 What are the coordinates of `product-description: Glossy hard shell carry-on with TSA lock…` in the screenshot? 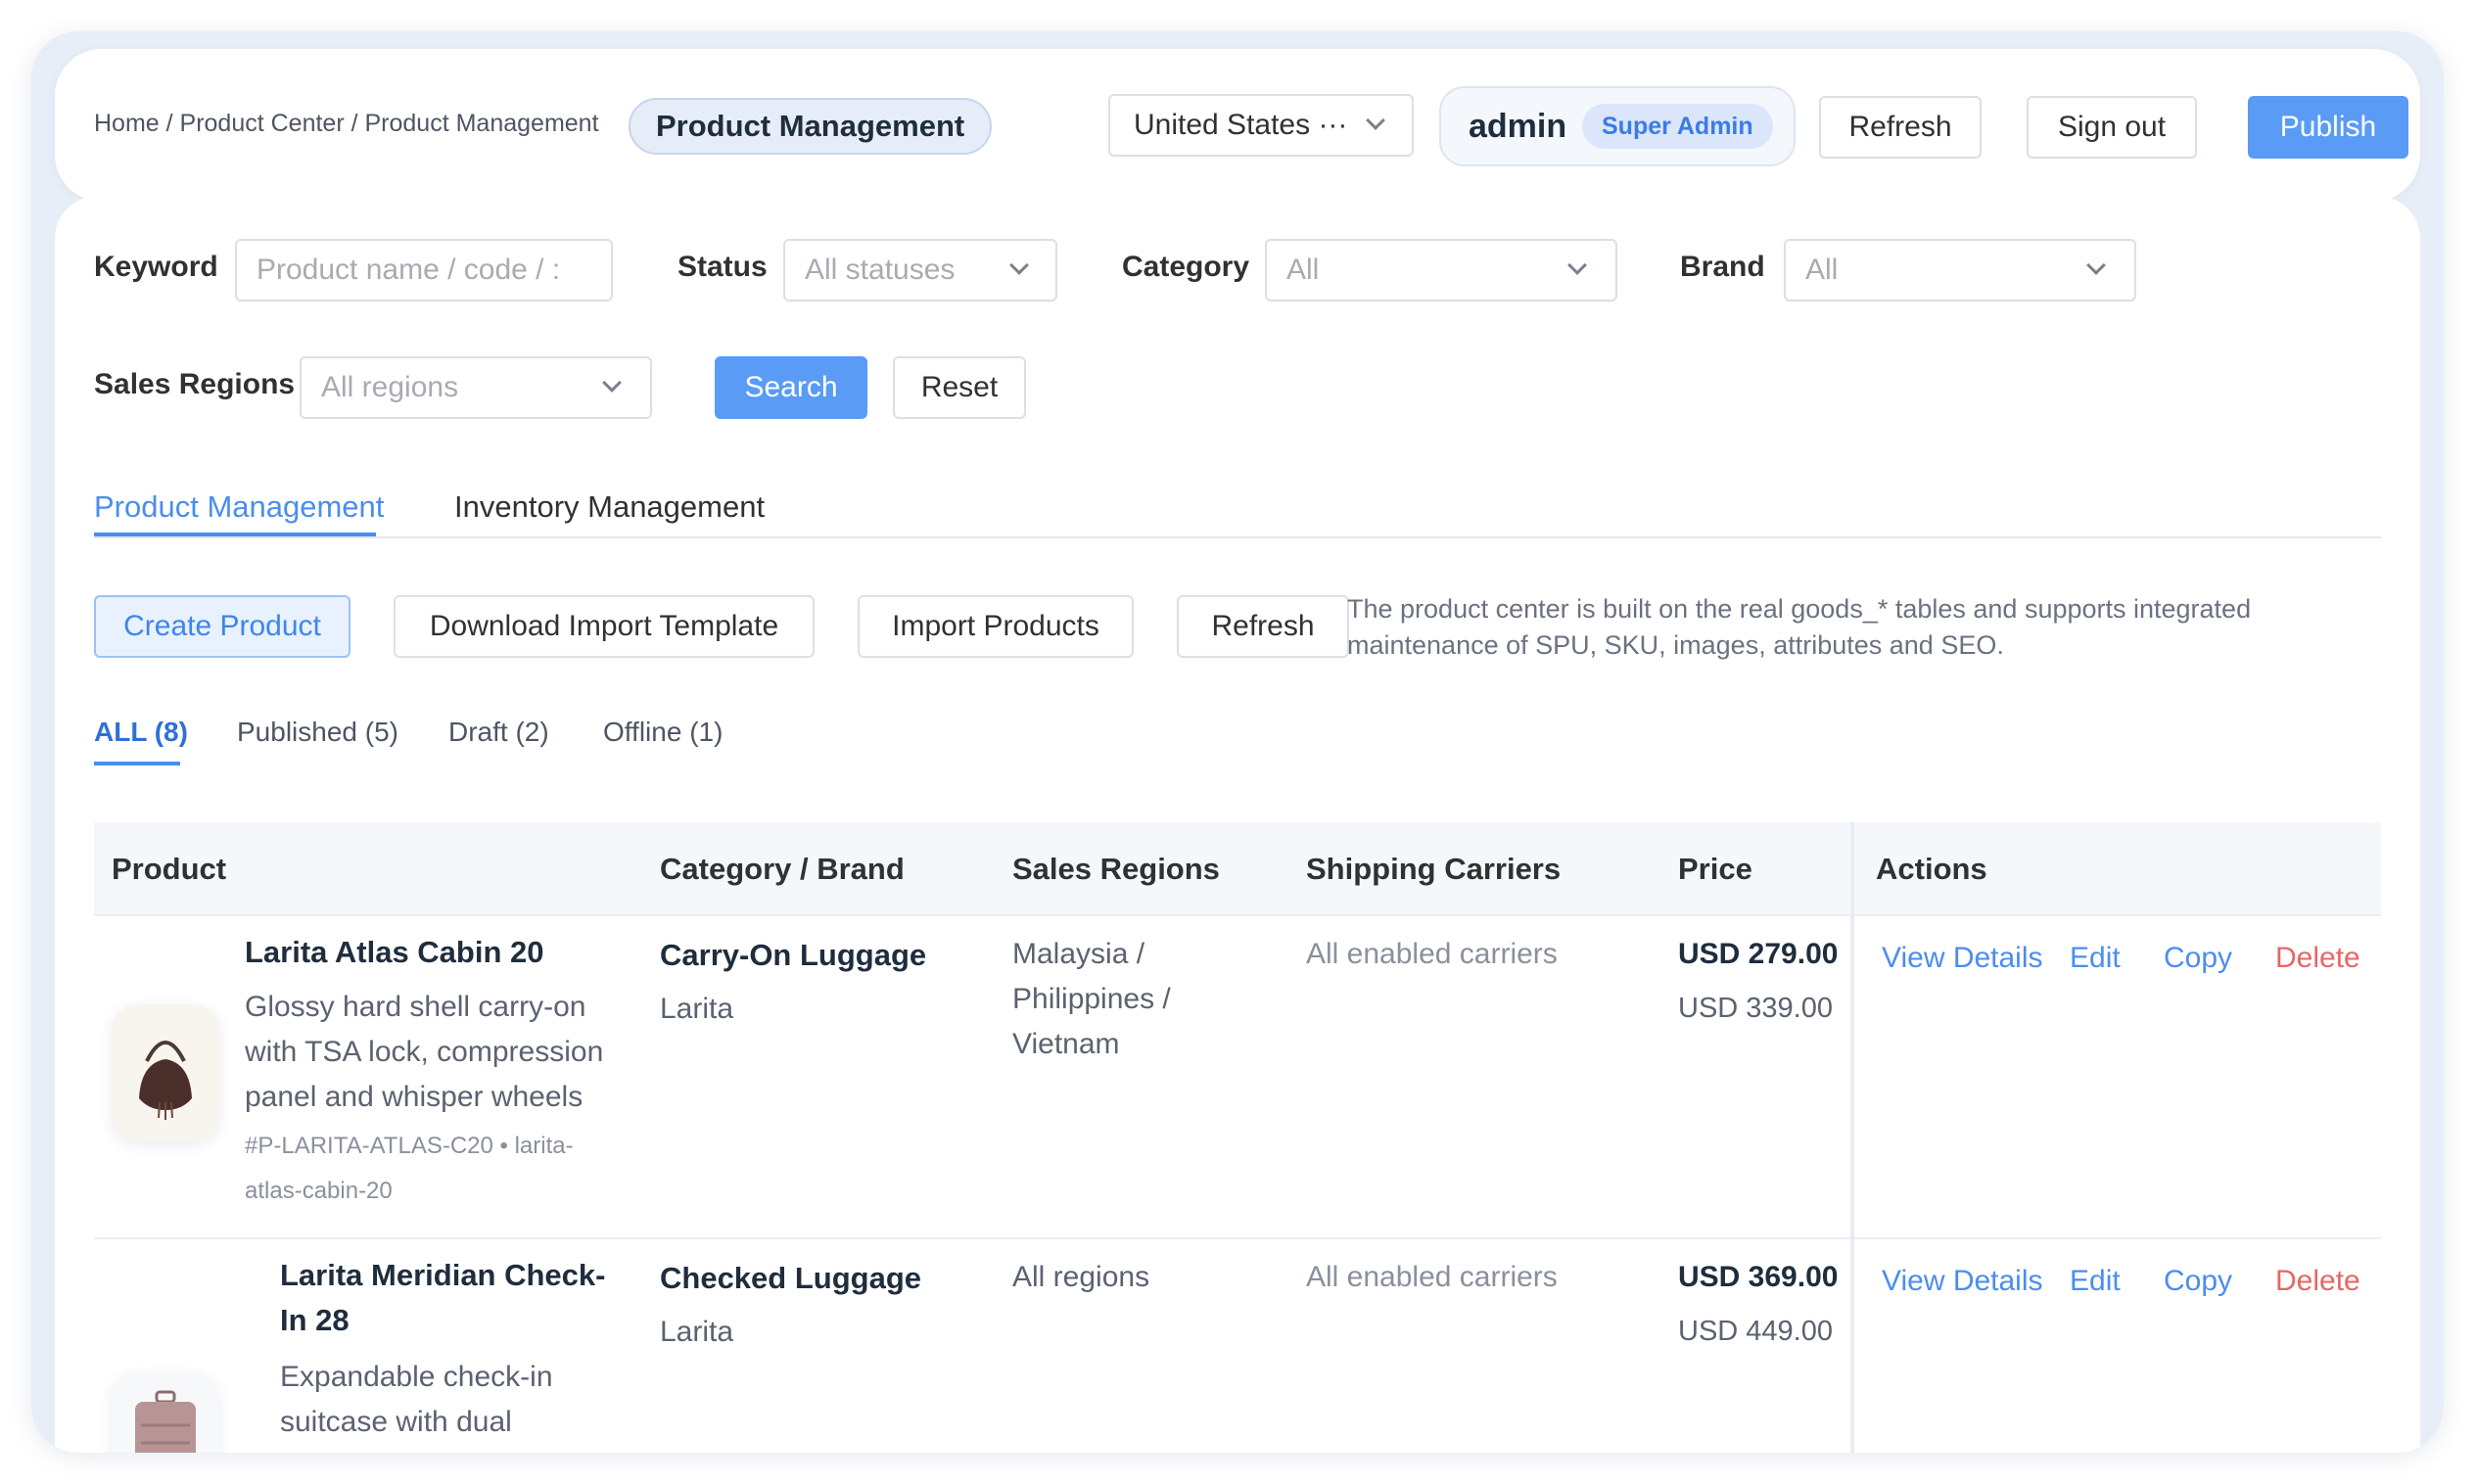 It's located at (424, 1052).